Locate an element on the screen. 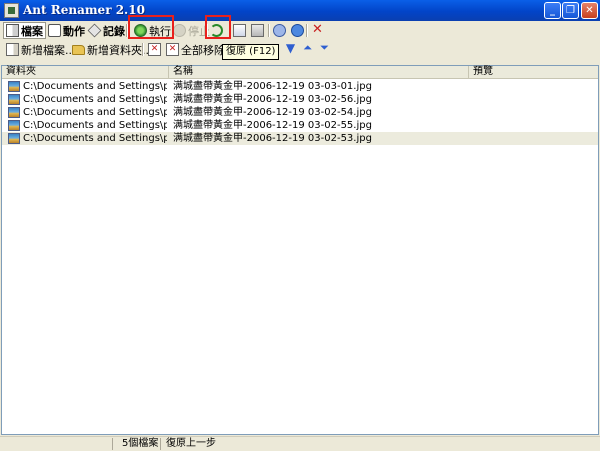 This screenshot has height=451, width=600. column-header-name: 名稱 is located at coordinates (319, 72).